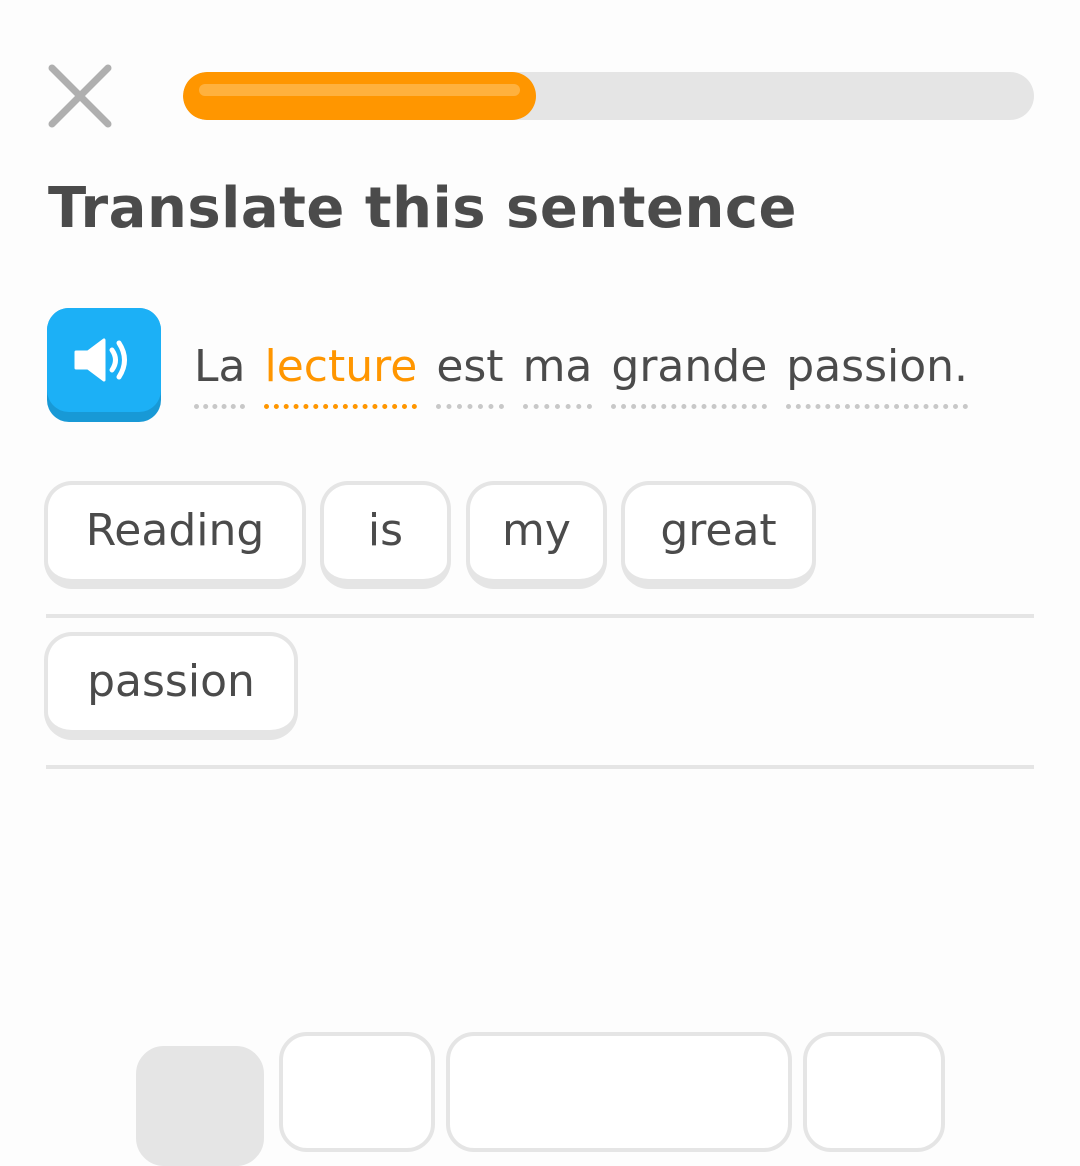 This screenshot has height=1166, width=1080. What do you see at coordinates (718, 535) in the screenshot?
I see `answer-tile: great` at bounding box center [718, 535].